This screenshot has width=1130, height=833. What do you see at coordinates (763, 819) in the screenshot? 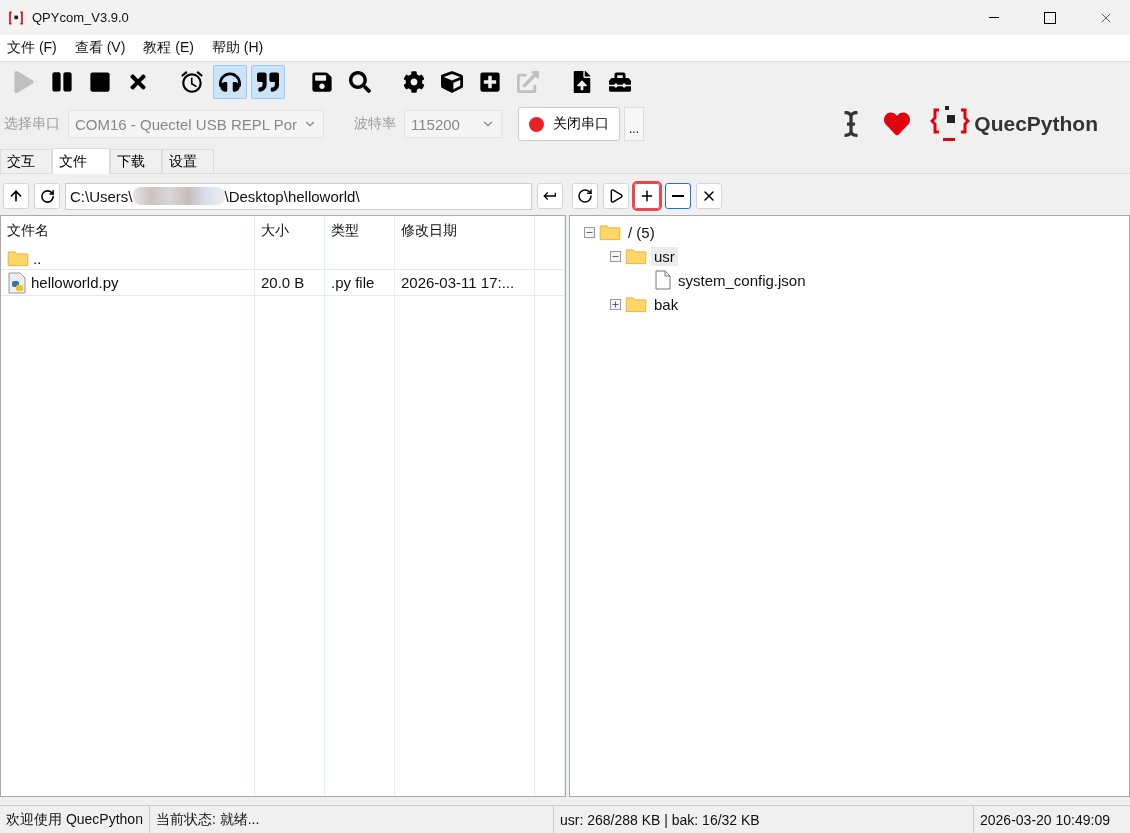
I see `storage-text: usr: 268/288 KB | bak: 16/32 KB` at bounding box center [763, 819].